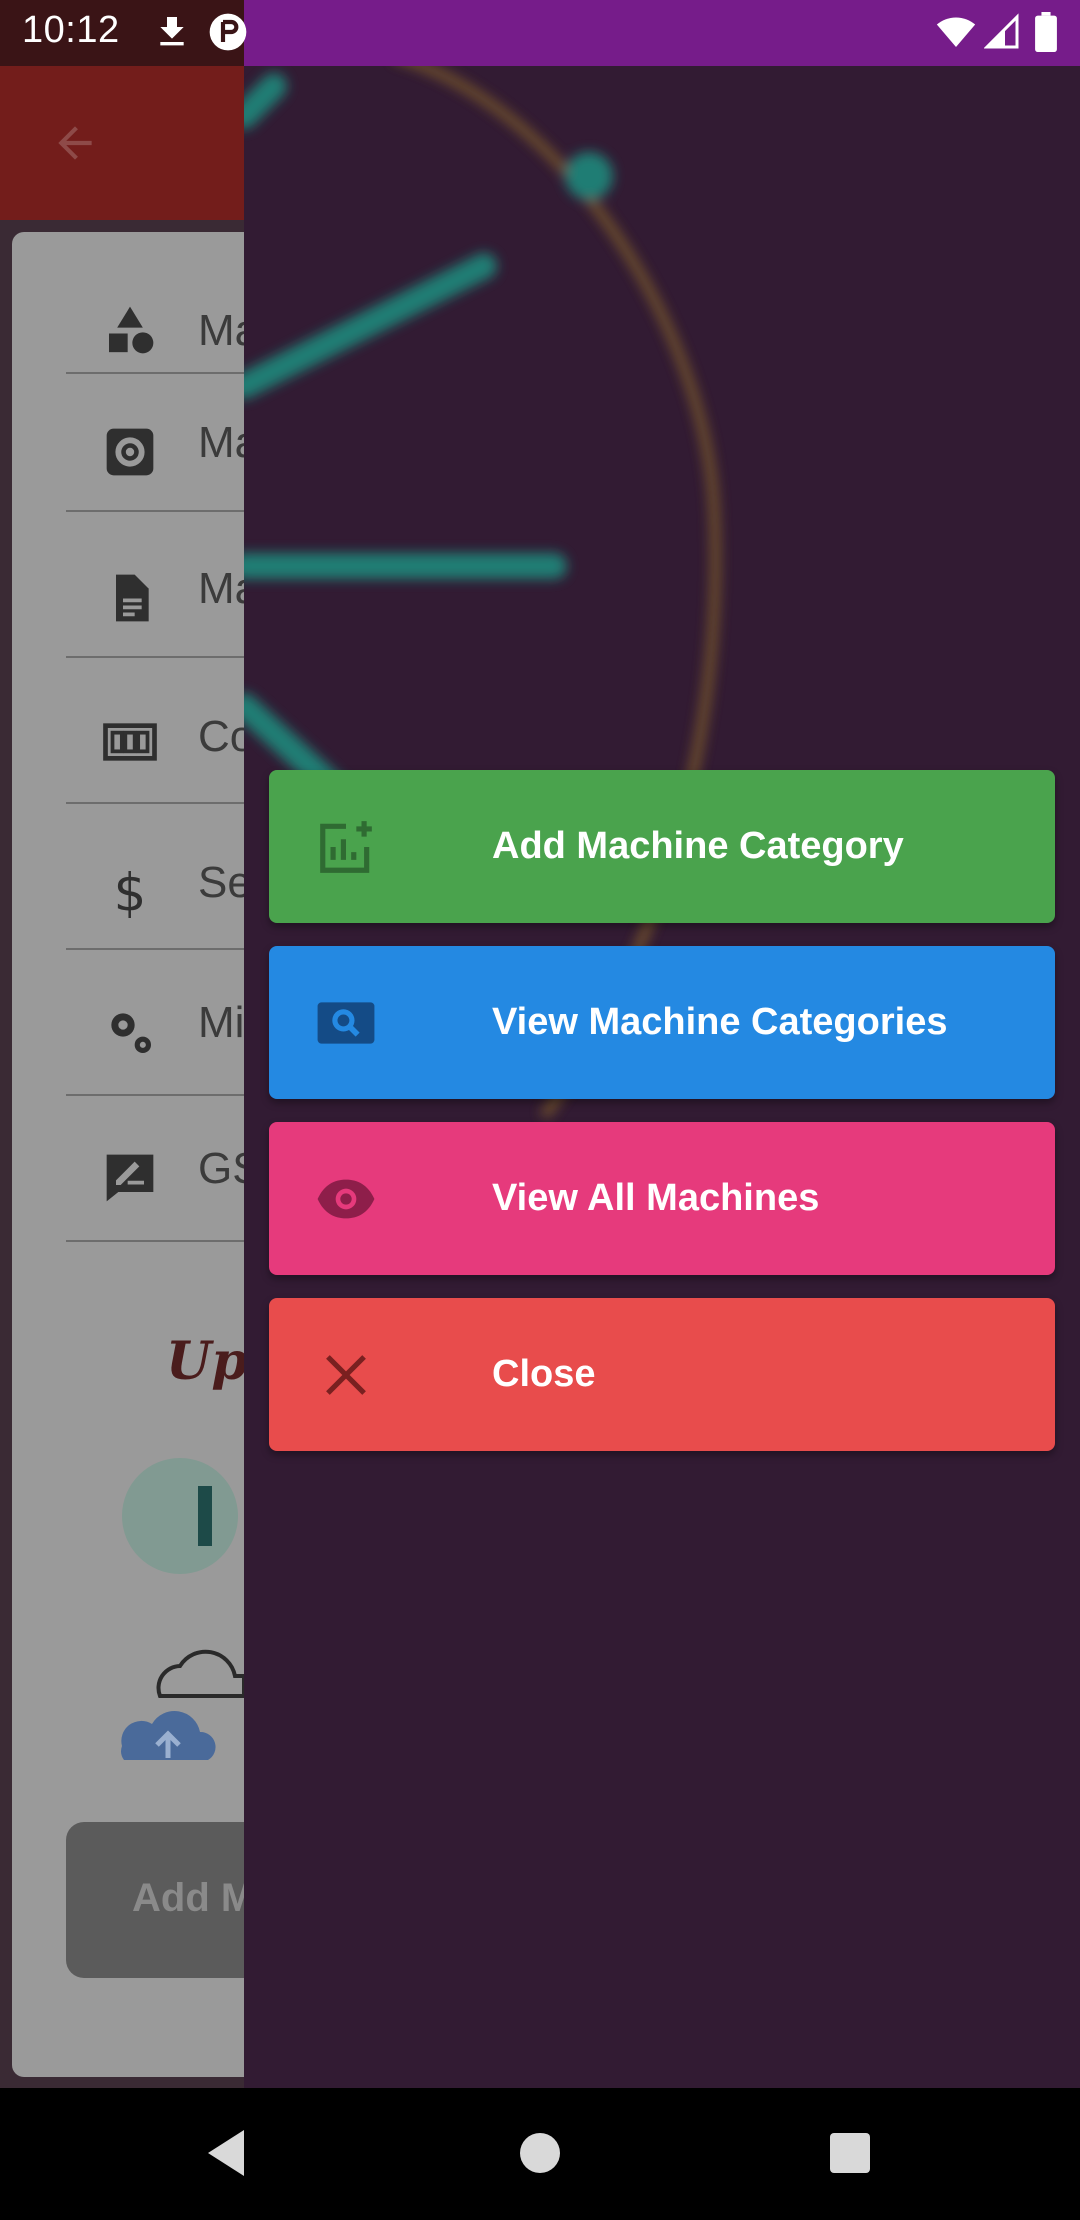  I want to click on background-toolbar, so click(122, 143).